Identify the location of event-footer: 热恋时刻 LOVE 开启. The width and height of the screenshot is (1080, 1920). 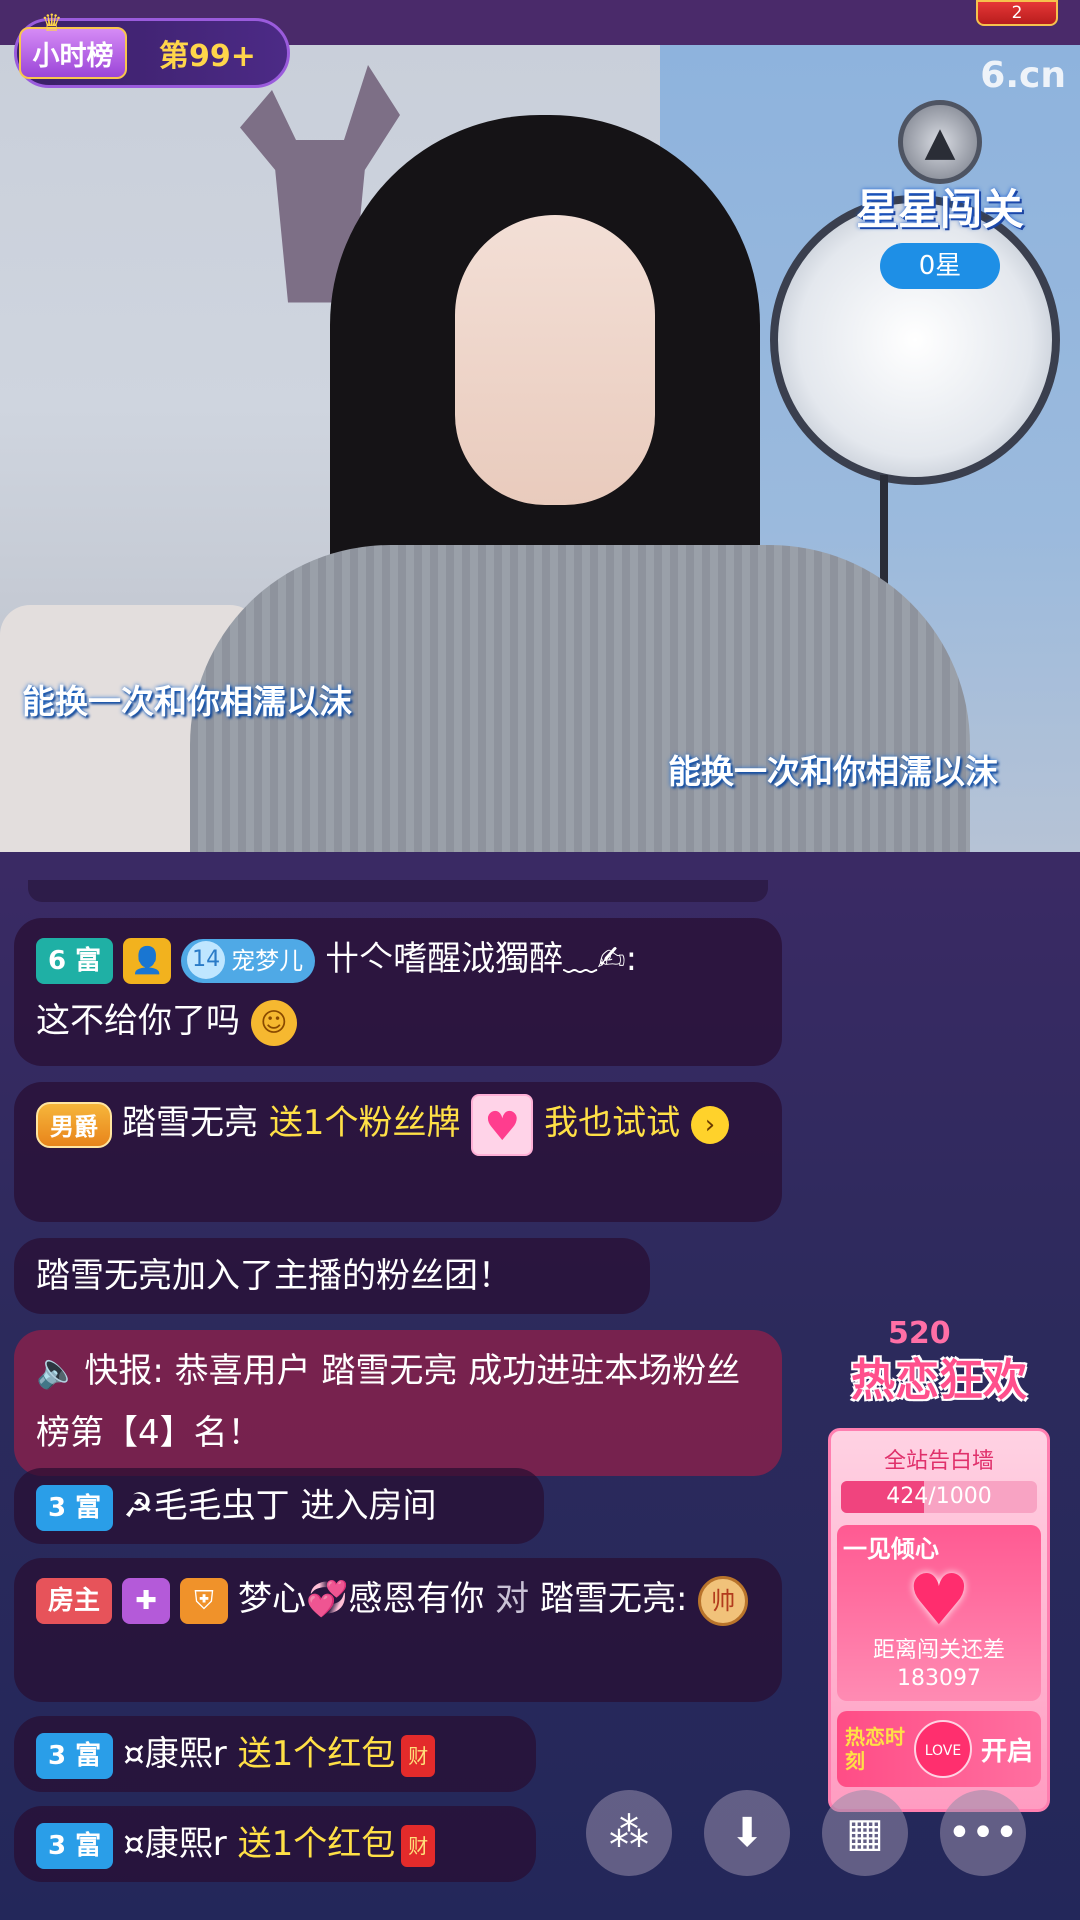
(939, 1749).